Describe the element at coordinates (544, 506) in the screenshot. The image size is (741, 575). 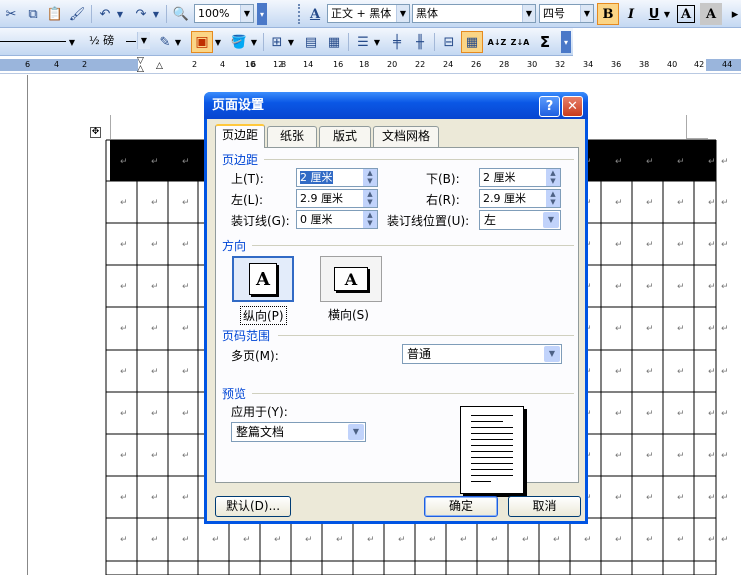
I see `cancel-button: 取消` at that location.